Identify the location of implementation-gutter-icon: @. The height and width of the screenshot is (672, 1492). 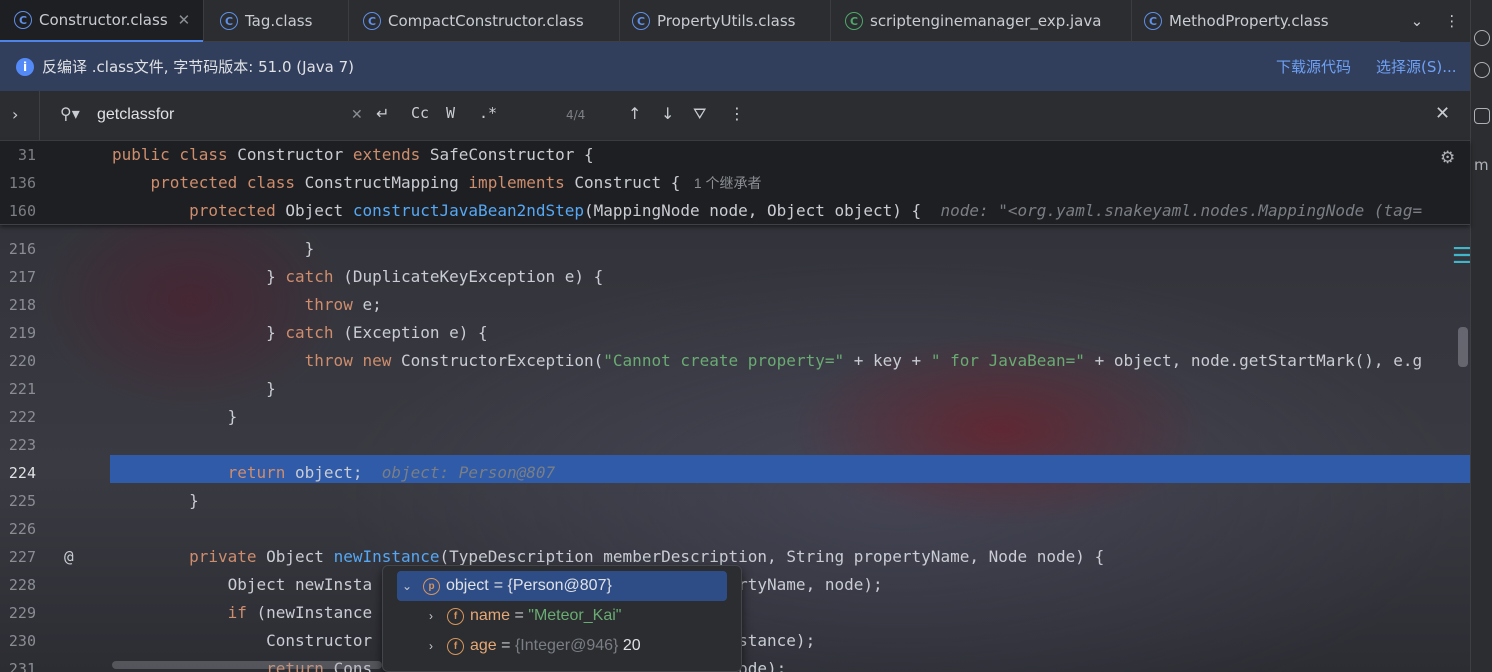
(69, 557).